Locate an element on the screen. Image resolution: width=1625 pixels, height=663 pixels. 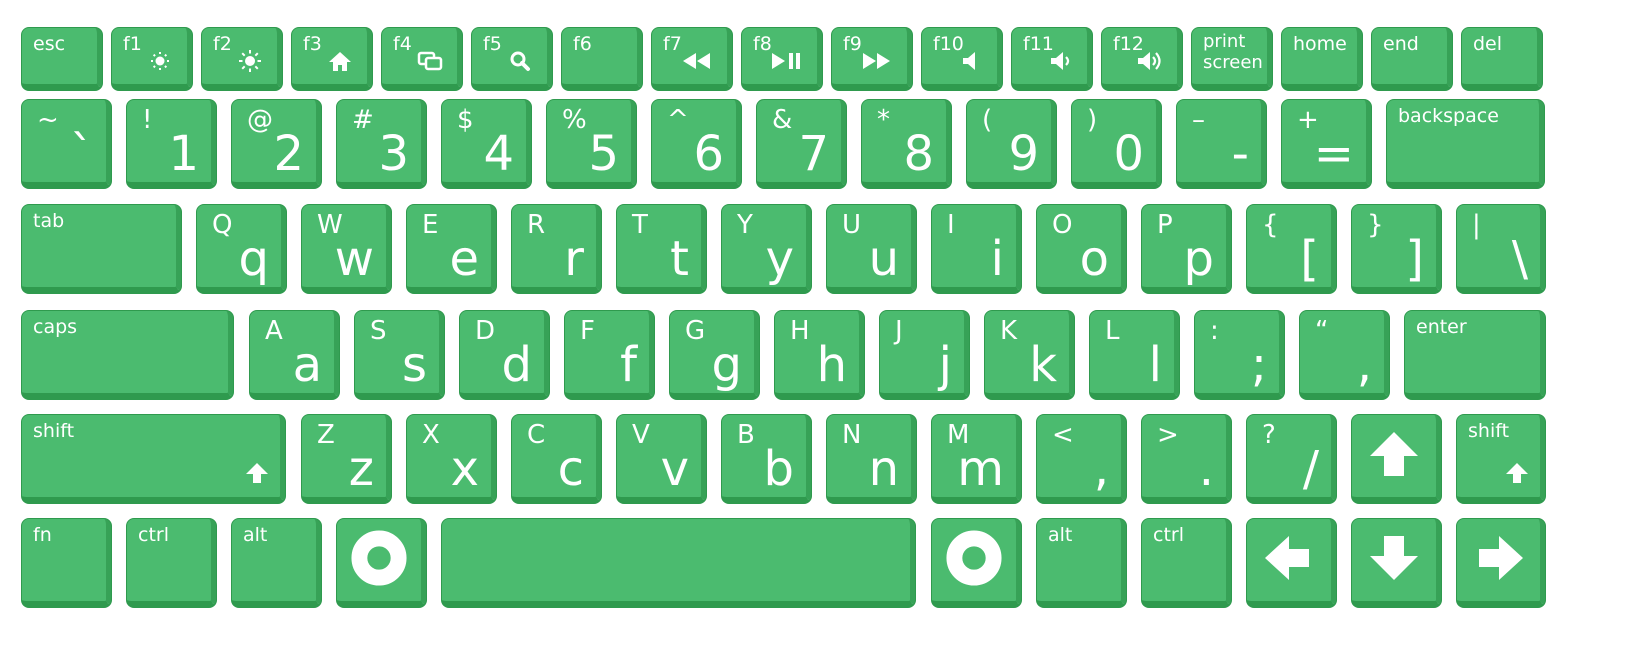
key-f: Ff is located at coordinates (609, 355).